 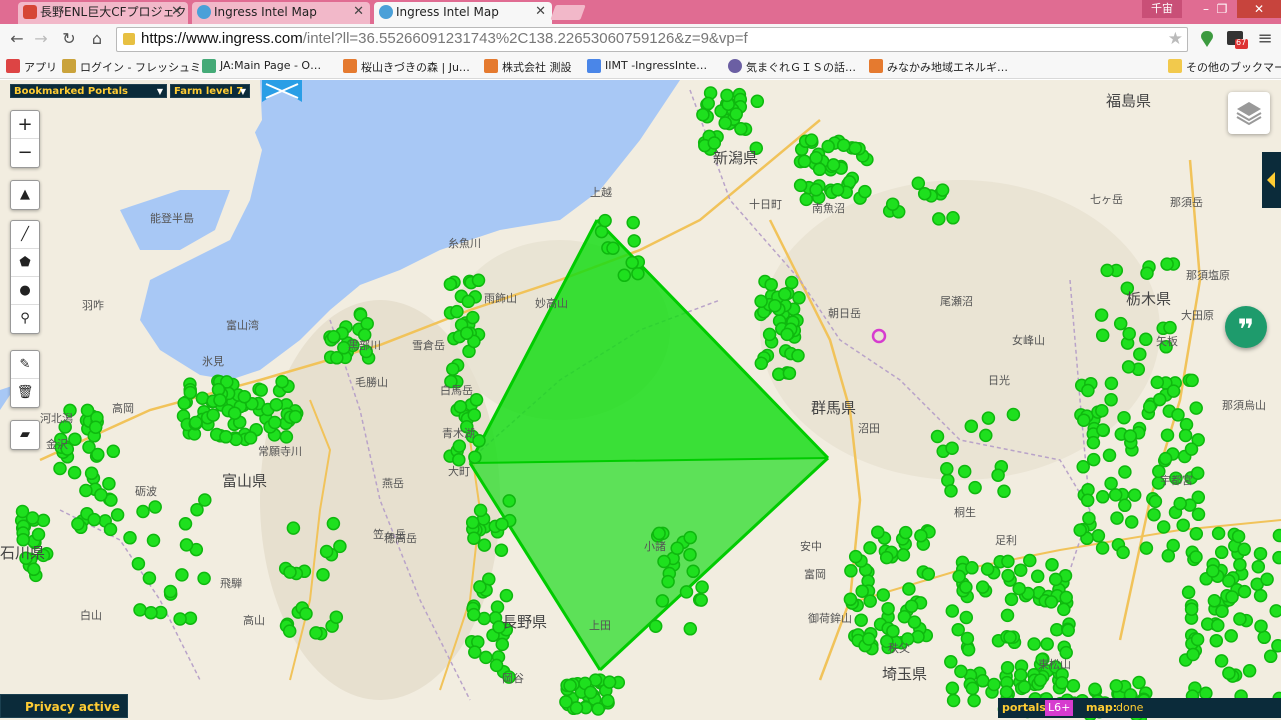 I want to click on extension-icon: 67, so click(x=1237, y=39).